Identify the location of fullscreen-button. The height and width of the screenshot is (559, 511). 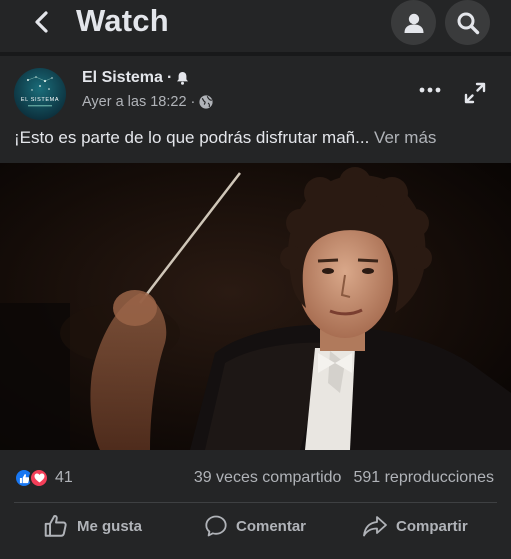
(475, 93).